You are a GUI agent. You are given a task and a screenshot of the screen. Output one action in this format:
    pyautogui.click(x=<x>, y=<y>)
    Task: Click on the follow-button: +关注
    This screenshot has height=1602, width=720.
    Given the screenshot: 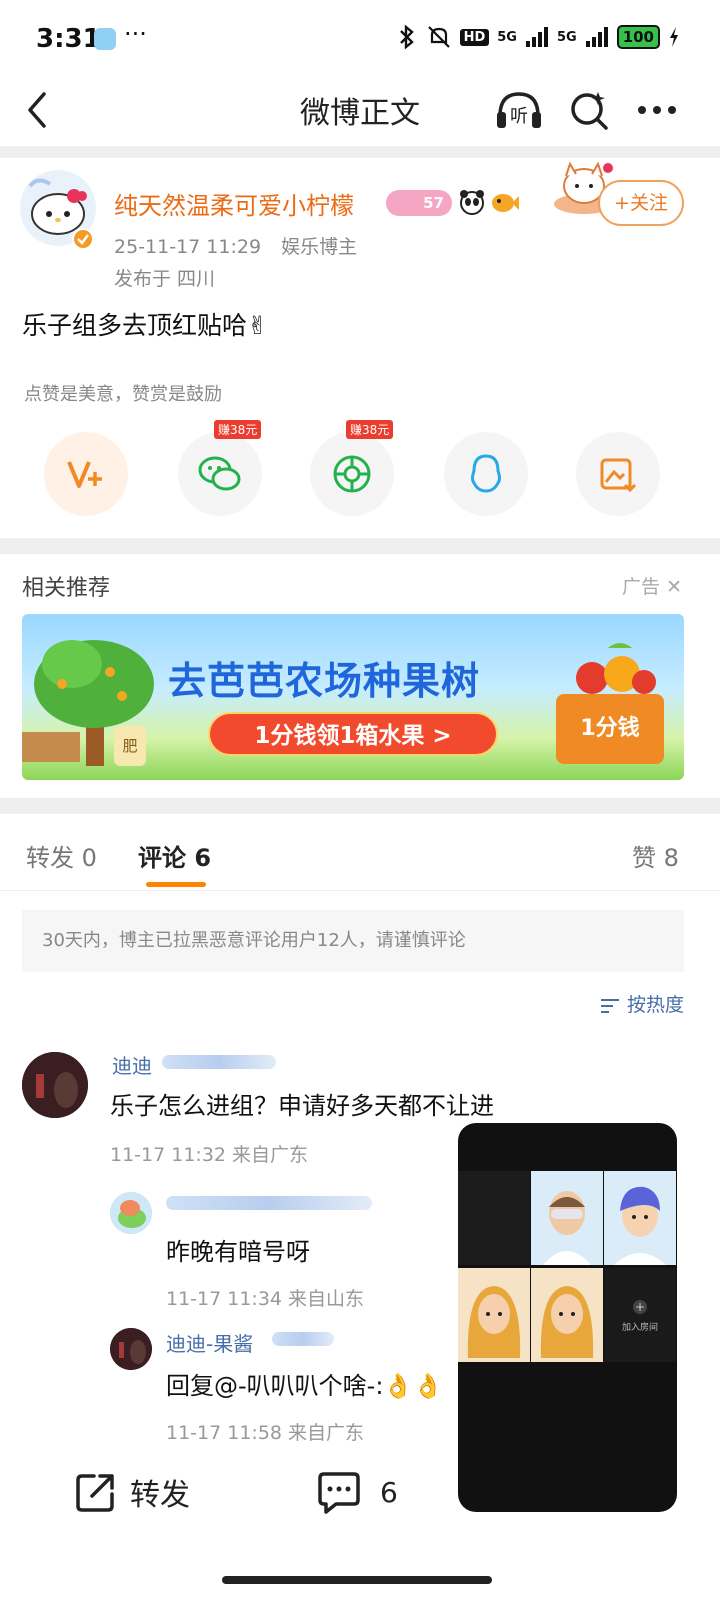 What is the action you would take?
    pyautogui.click(x=641, y=203)
    